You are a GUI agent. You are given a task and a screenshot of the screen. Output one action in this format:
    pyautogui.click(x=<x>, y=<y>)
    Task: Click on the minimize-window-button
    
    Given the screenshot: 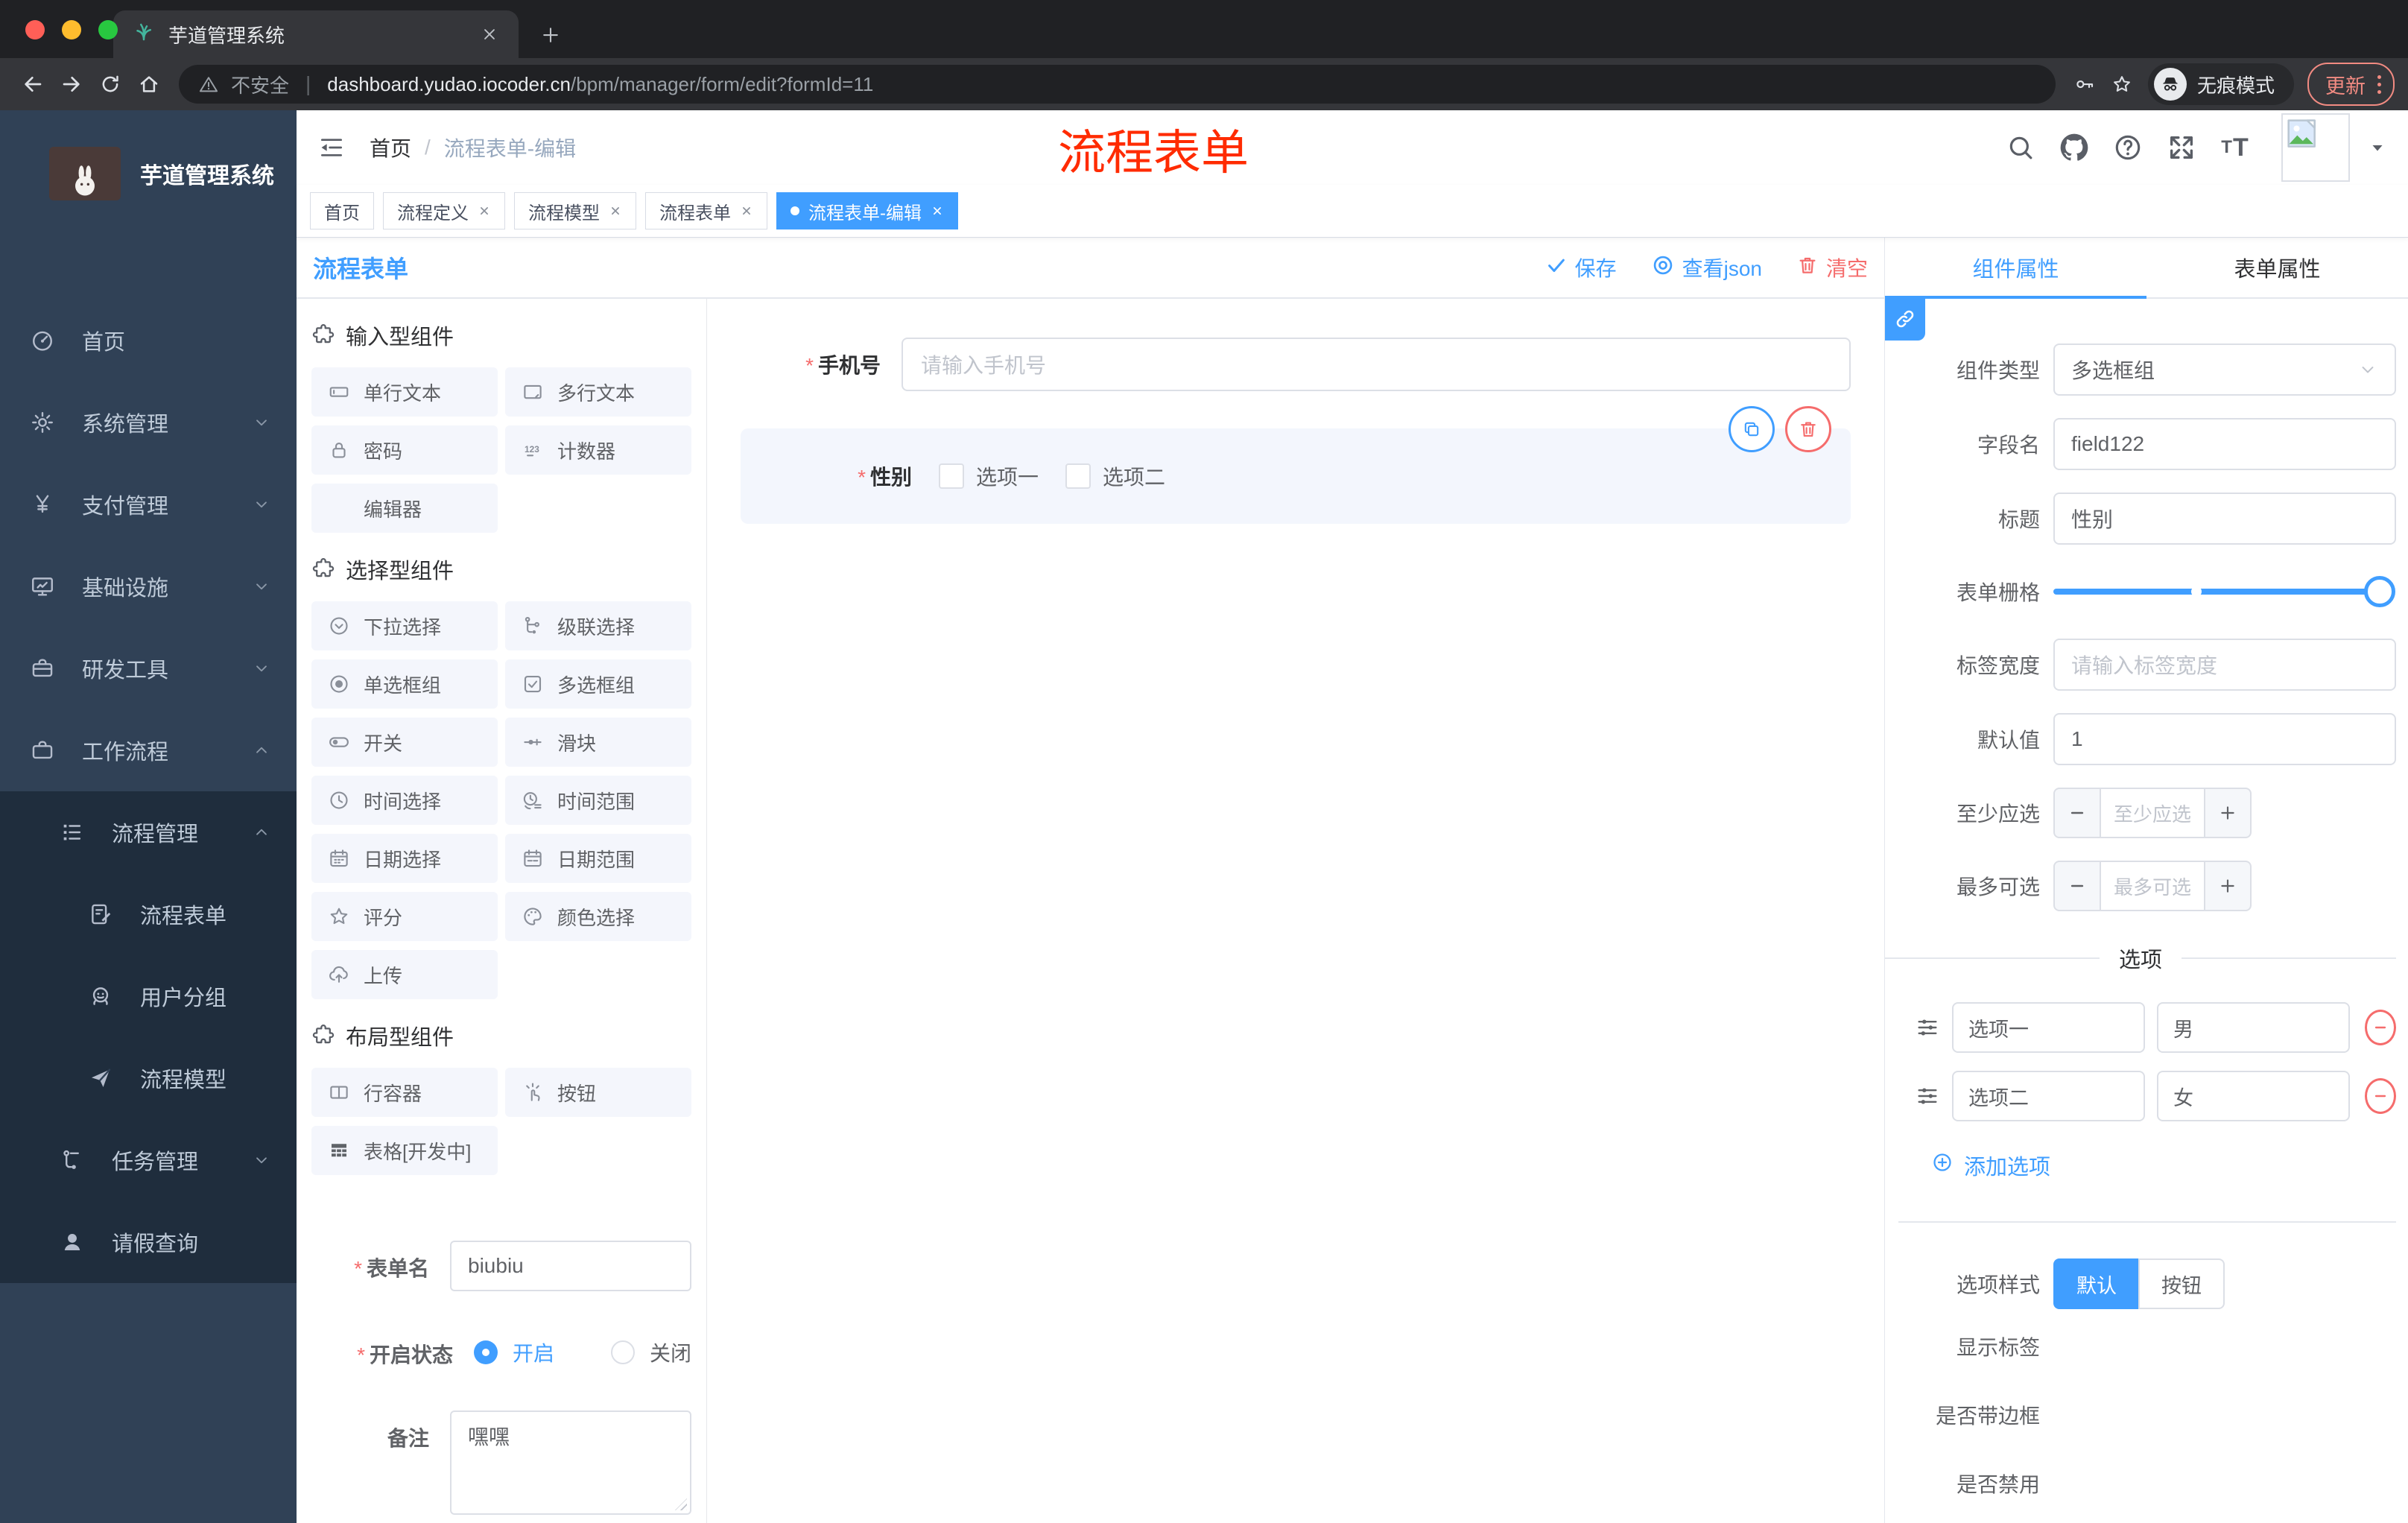 What is the action you would take?
    pyautogui.click(x=71, y=29)
    